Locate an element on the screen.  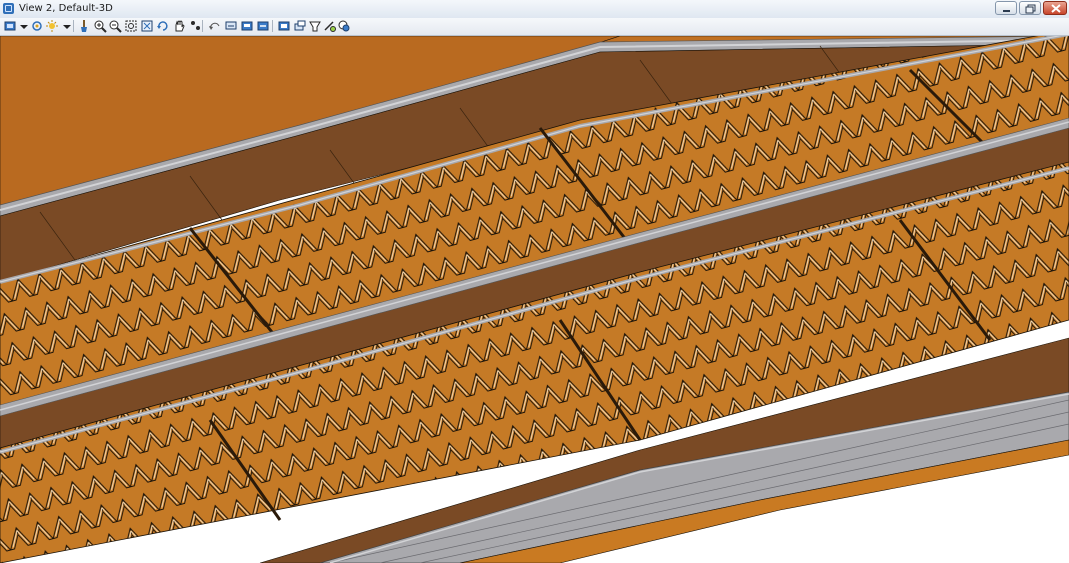
fit-view-button is located at coordinates (147, 26).